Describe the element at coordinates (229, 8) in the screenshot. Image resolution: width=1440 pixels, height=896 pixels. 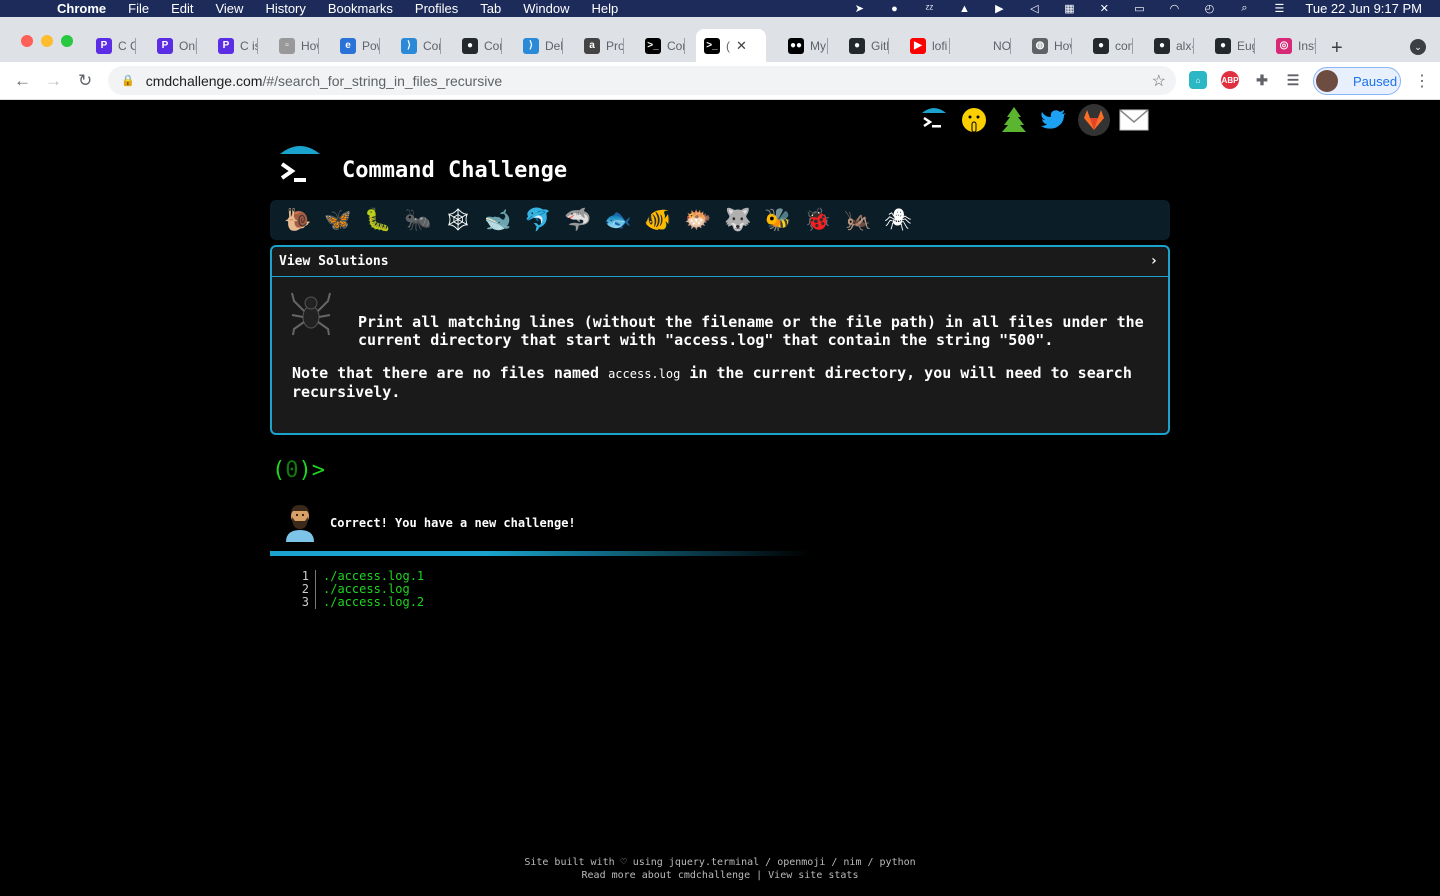
I see `menu-view: View` at that location.